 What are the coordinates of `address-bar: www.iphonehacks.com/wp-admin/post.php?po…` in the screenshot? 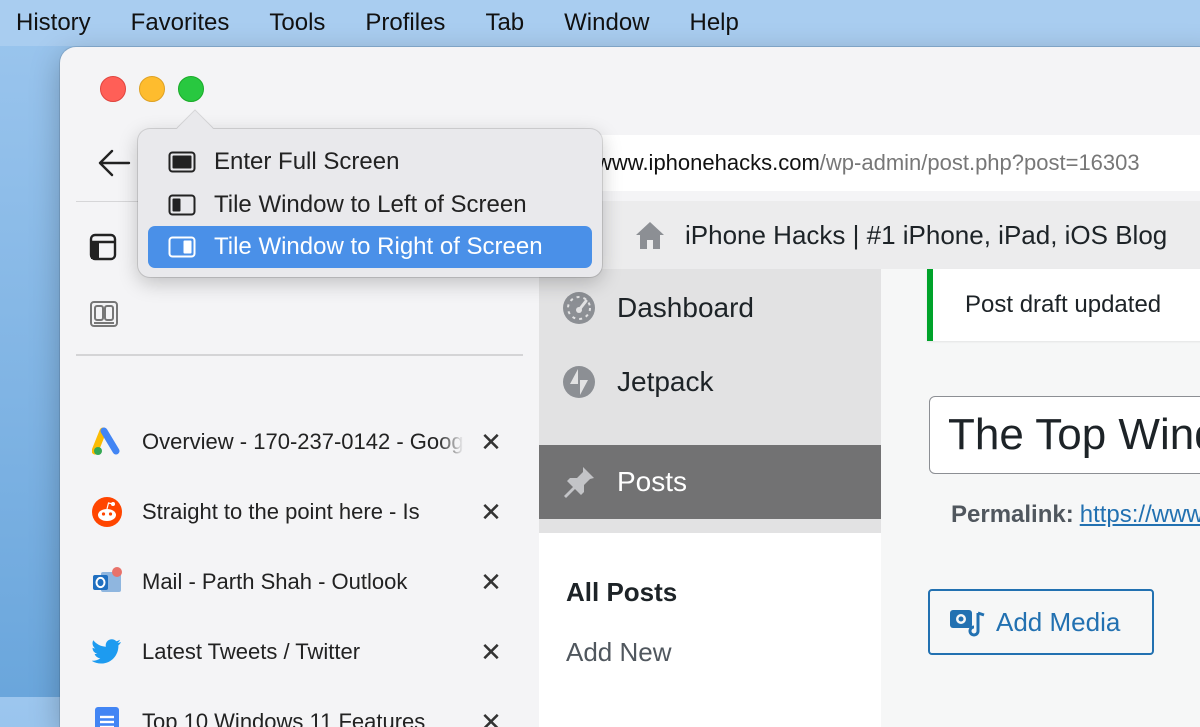 It's located at (890, 163).